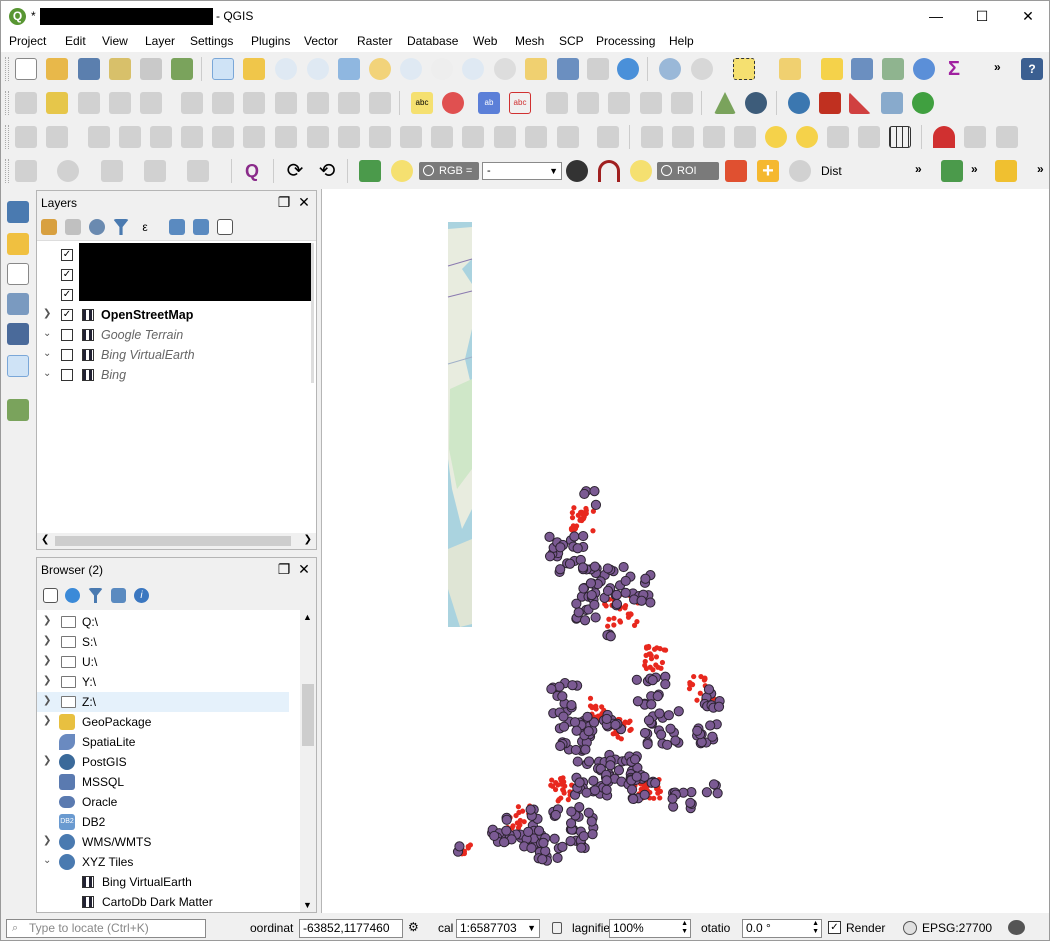  I want to click on add-ring-icon, so click(99, 137).